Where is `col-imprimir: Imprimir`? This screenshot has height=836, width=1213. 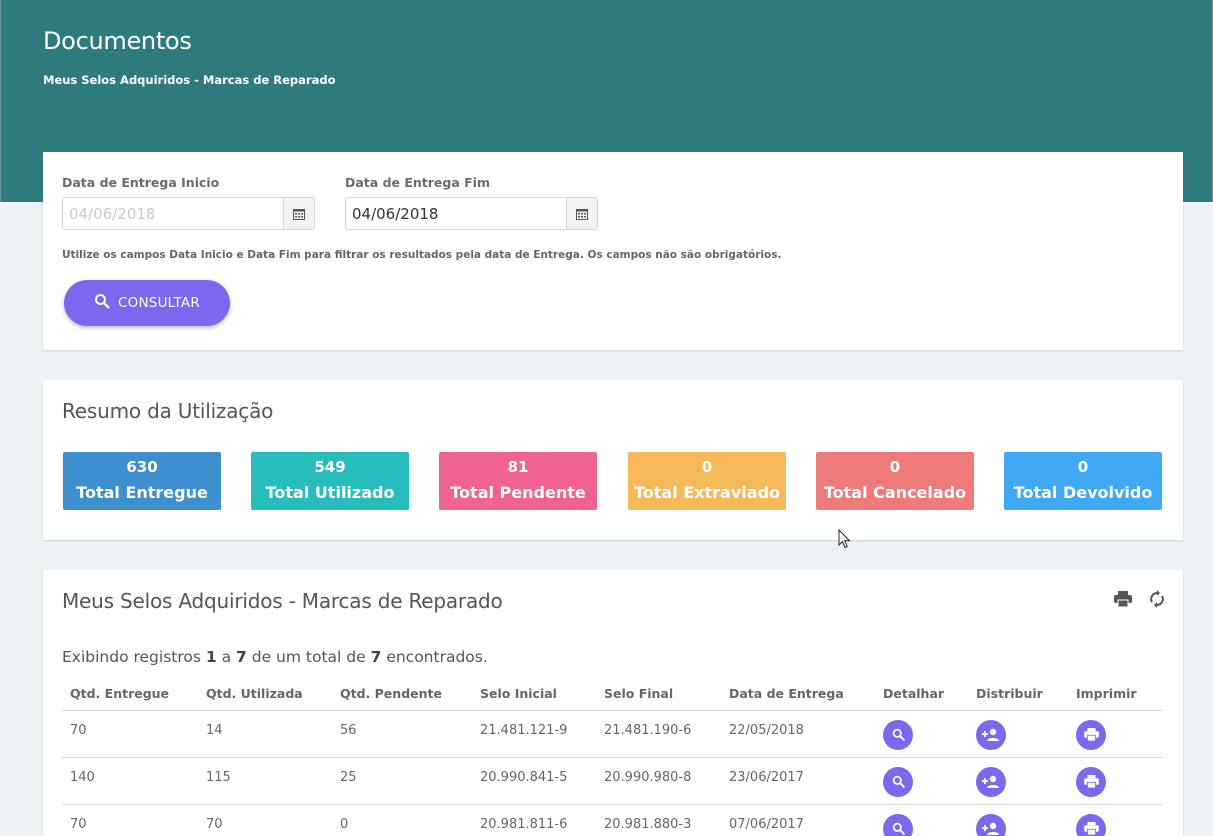
col-imprimir: Imprimir is located at coordinates (1115, 694).